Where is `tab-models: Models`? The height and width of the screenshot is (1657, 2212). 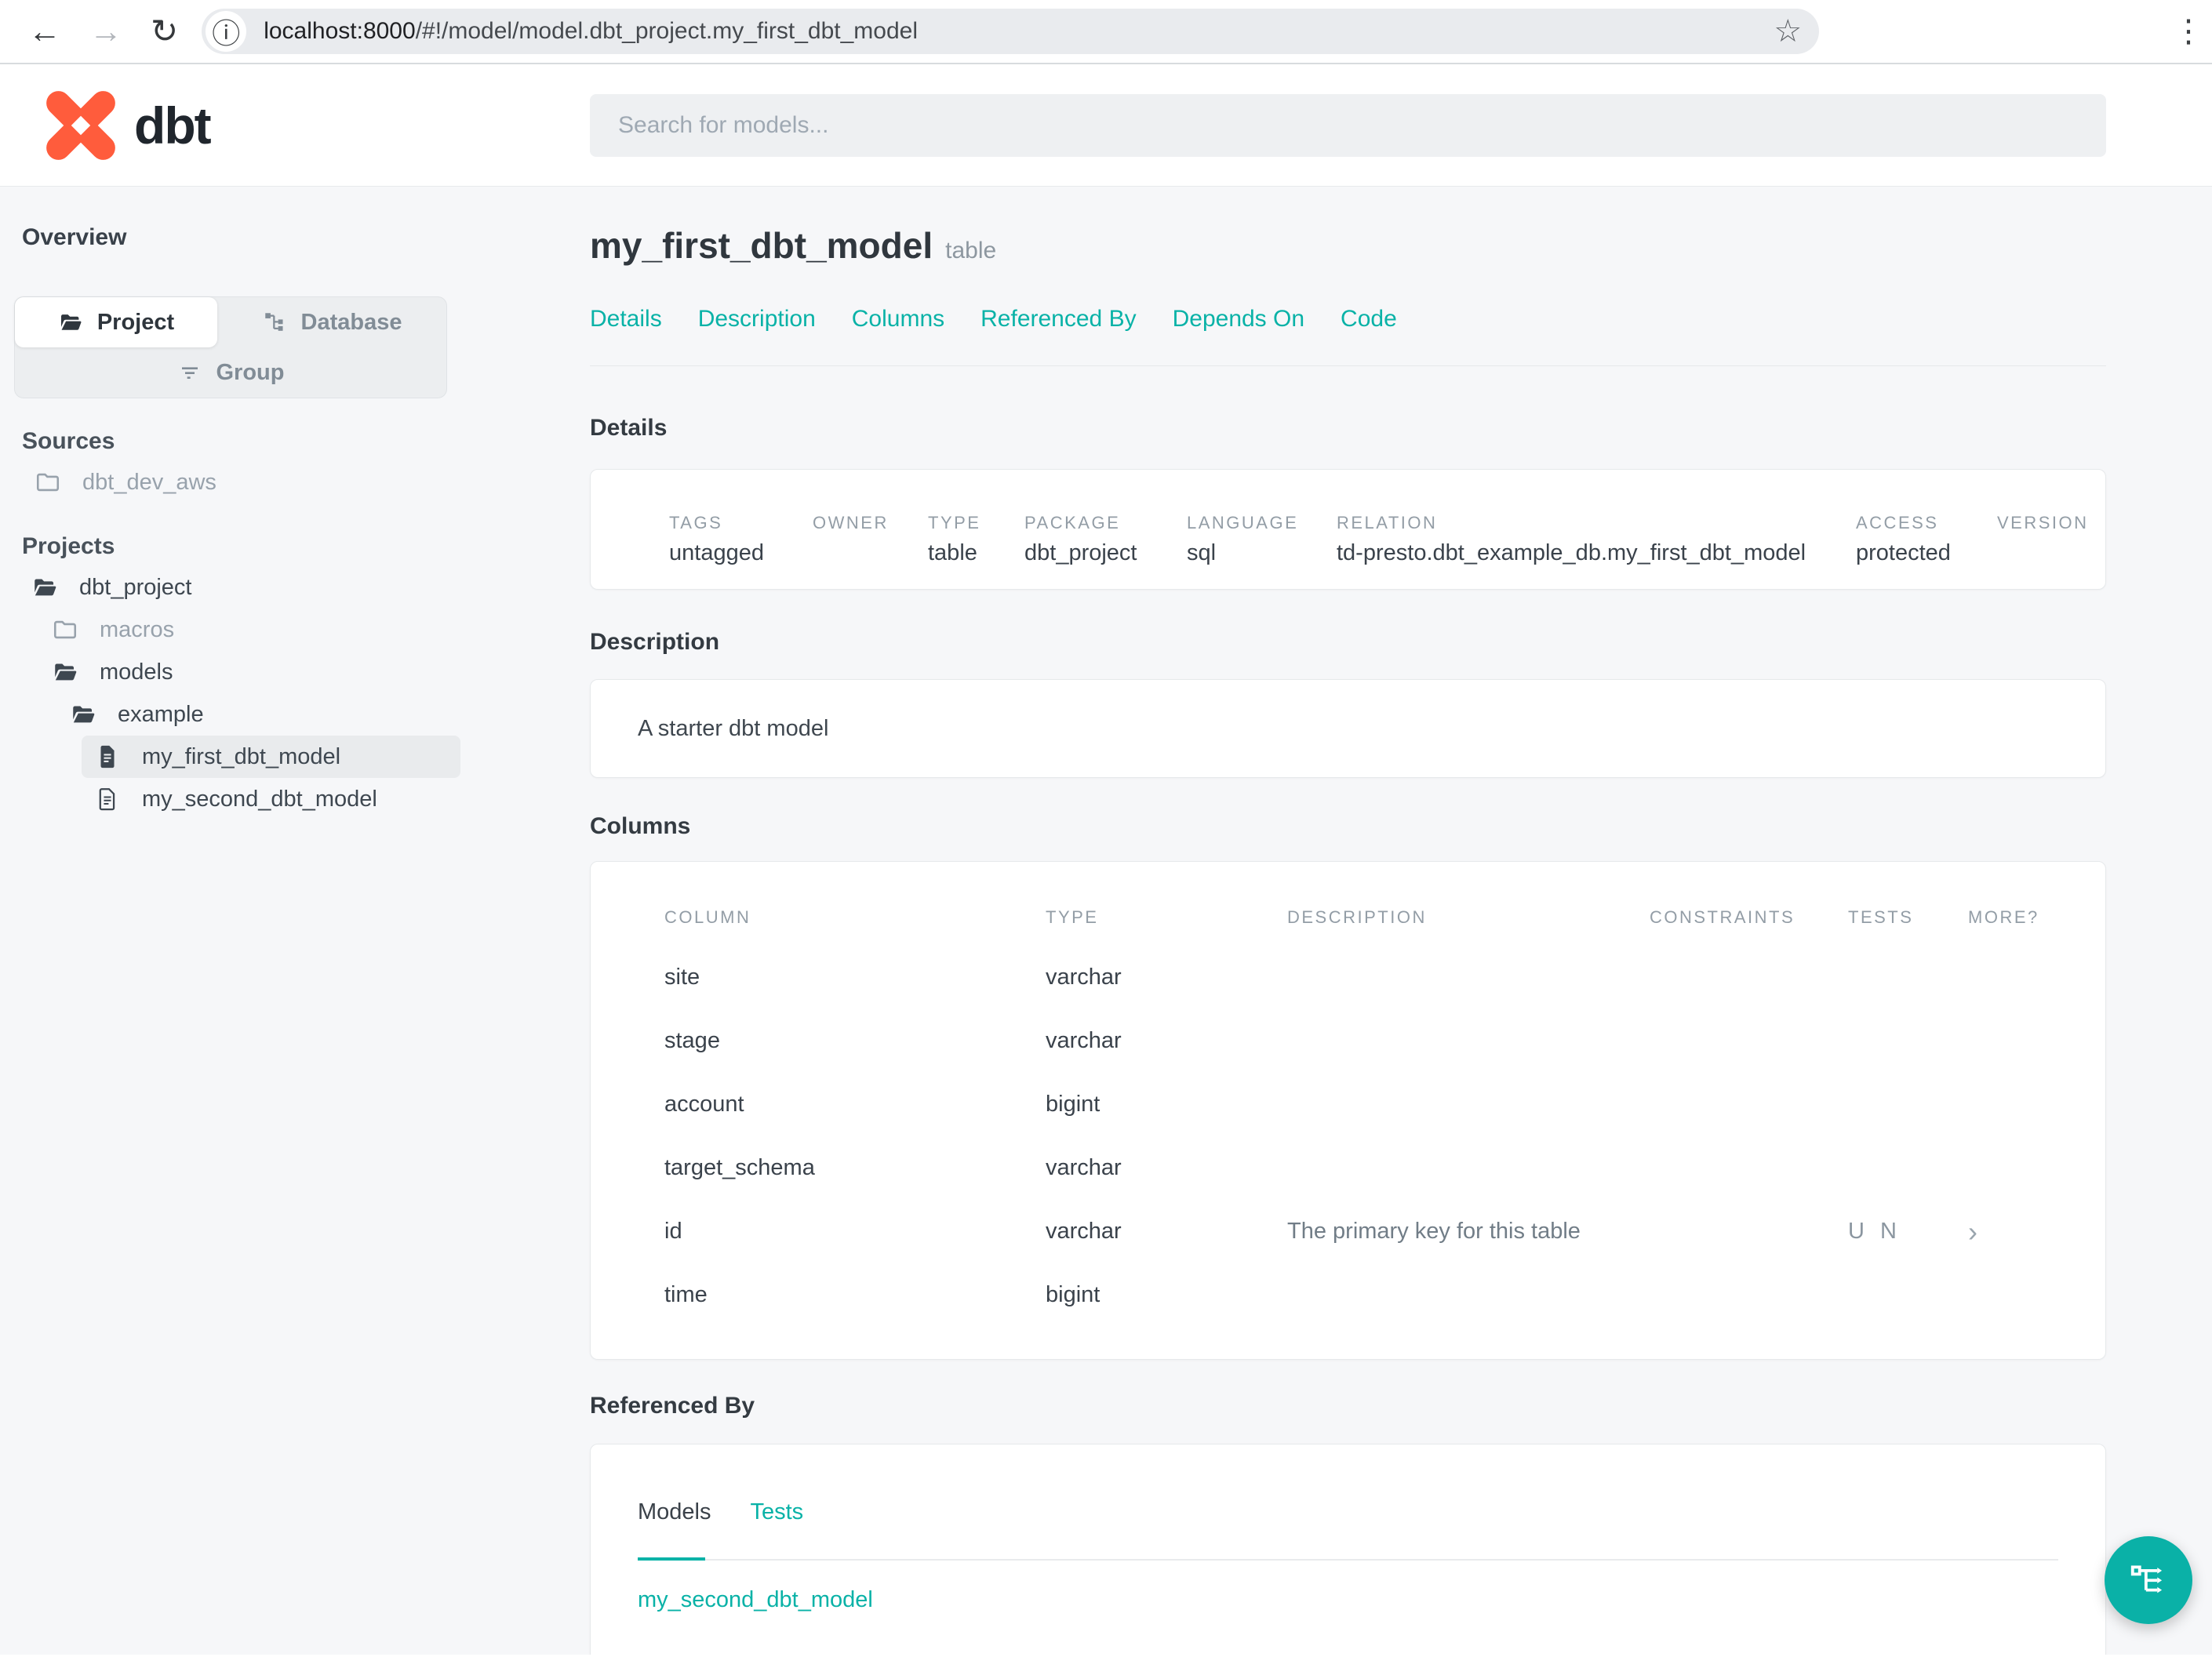 tab-models: Models is located at coordinates (675, 1512).